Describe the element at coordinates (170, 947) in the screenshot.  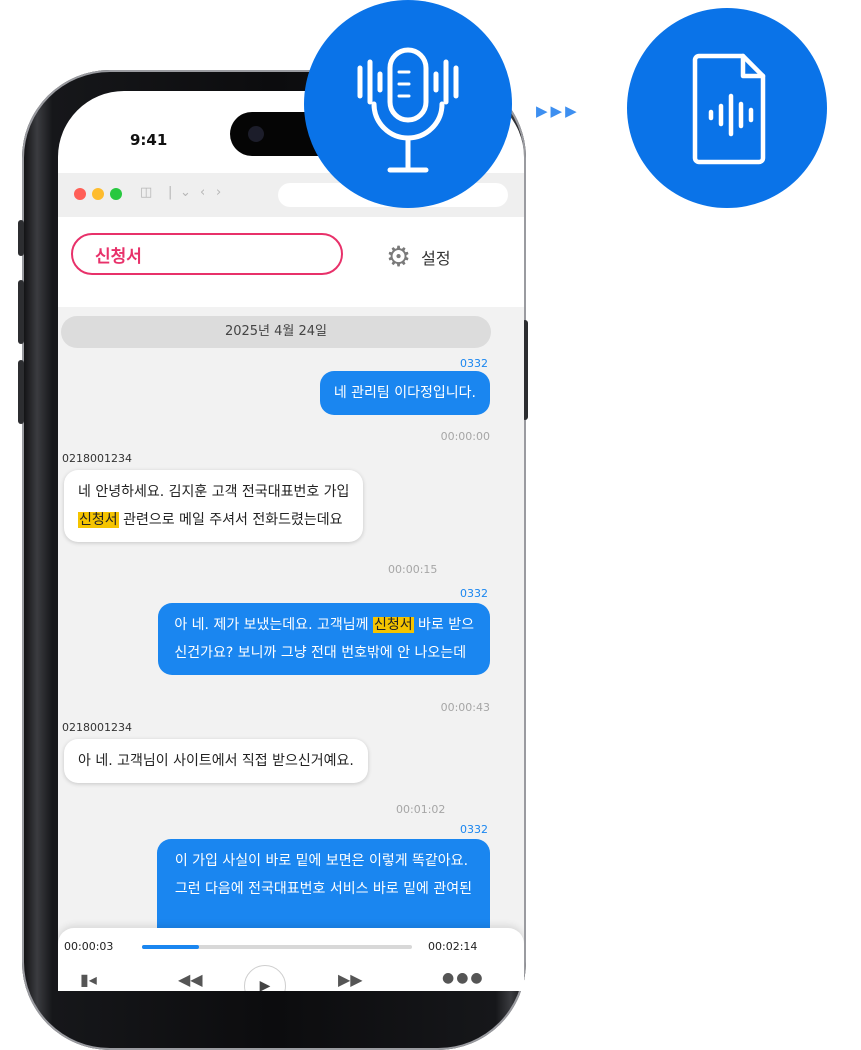
I see `progress-fill` at that location.